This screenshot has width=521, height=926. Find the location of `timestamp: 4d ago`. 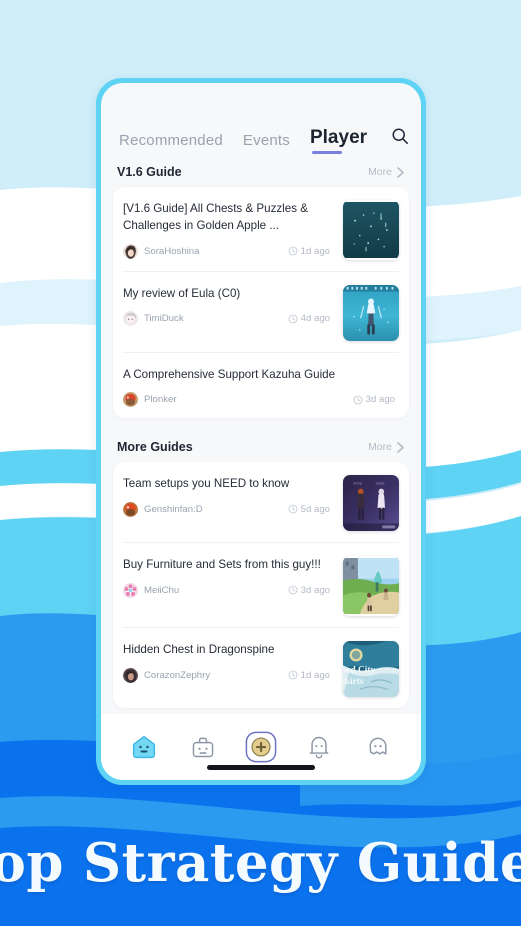

timestamp: 4d ago is located at coordinates (311, 318).